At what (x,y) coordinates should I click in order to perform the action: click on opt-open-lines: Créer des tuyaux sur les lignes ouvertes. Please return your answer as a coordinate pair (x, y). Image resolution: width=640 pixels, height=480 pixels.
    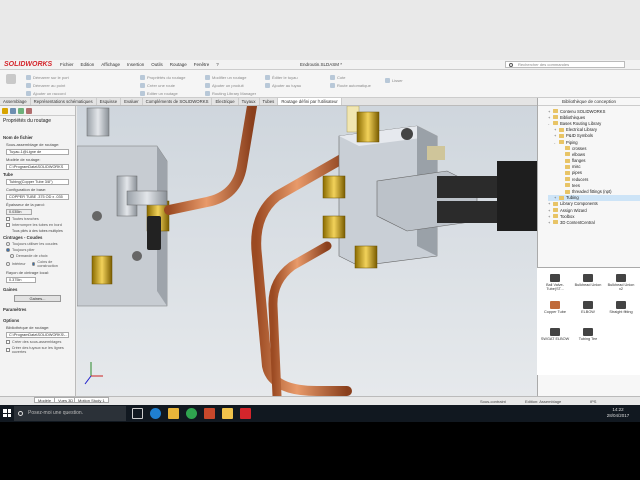
    Looking at the image, I should click on (37, 350).